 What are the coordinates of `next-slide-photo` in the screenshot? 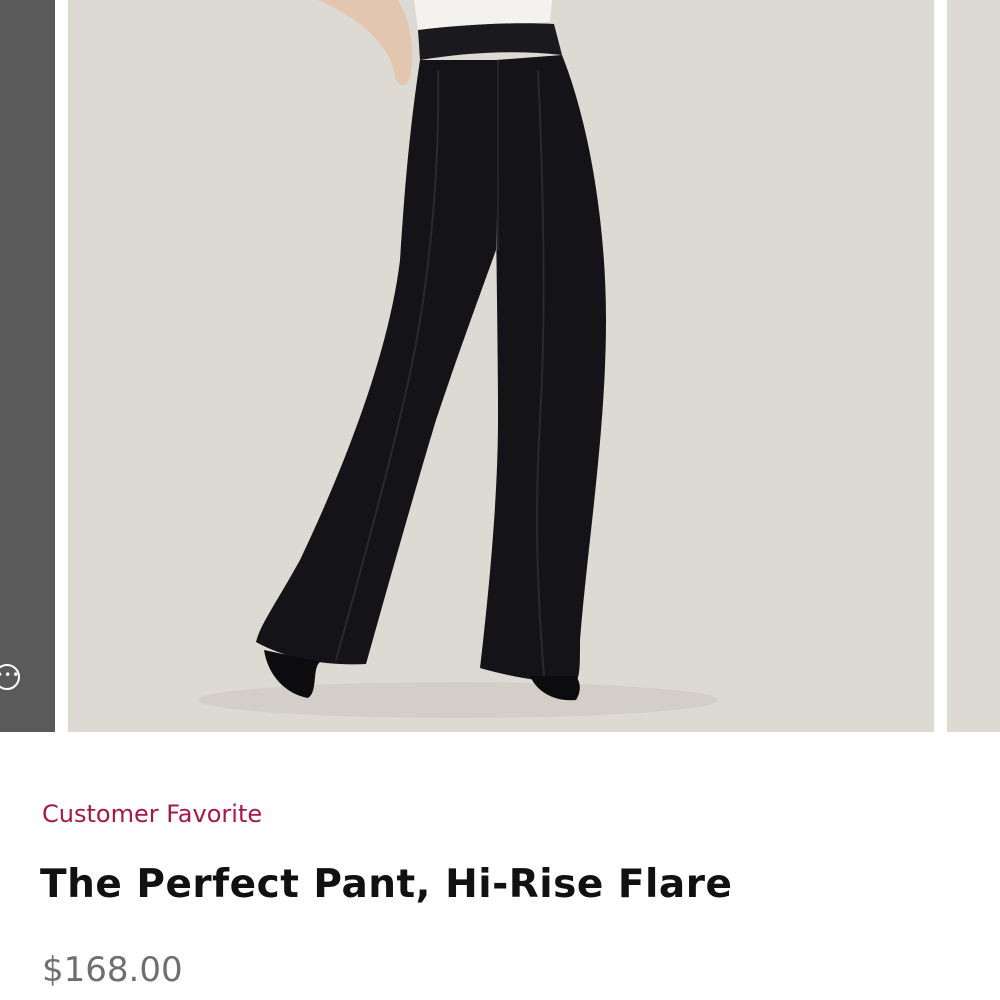 It's located at (973, 366).